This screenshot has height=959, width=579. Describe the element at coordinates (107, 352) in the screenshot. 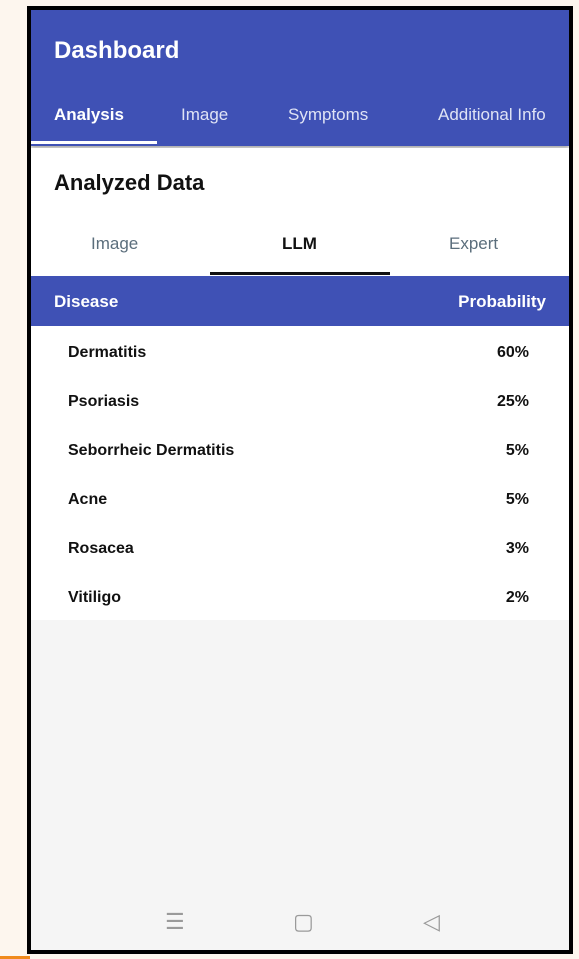

I see `disease-name: Dermatitis` at that location.